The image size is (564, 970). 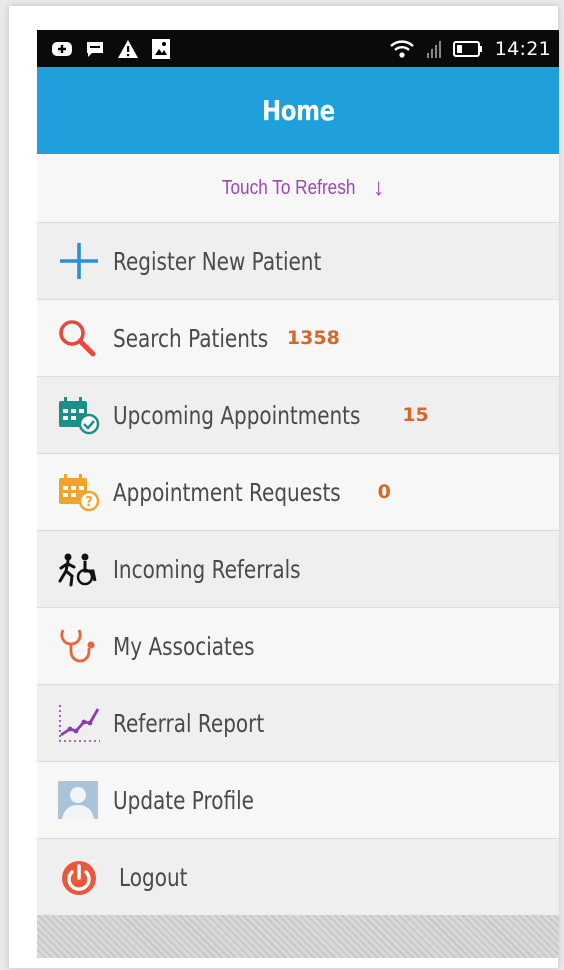 I want to click on search-icon, so click(x=80, y=338).